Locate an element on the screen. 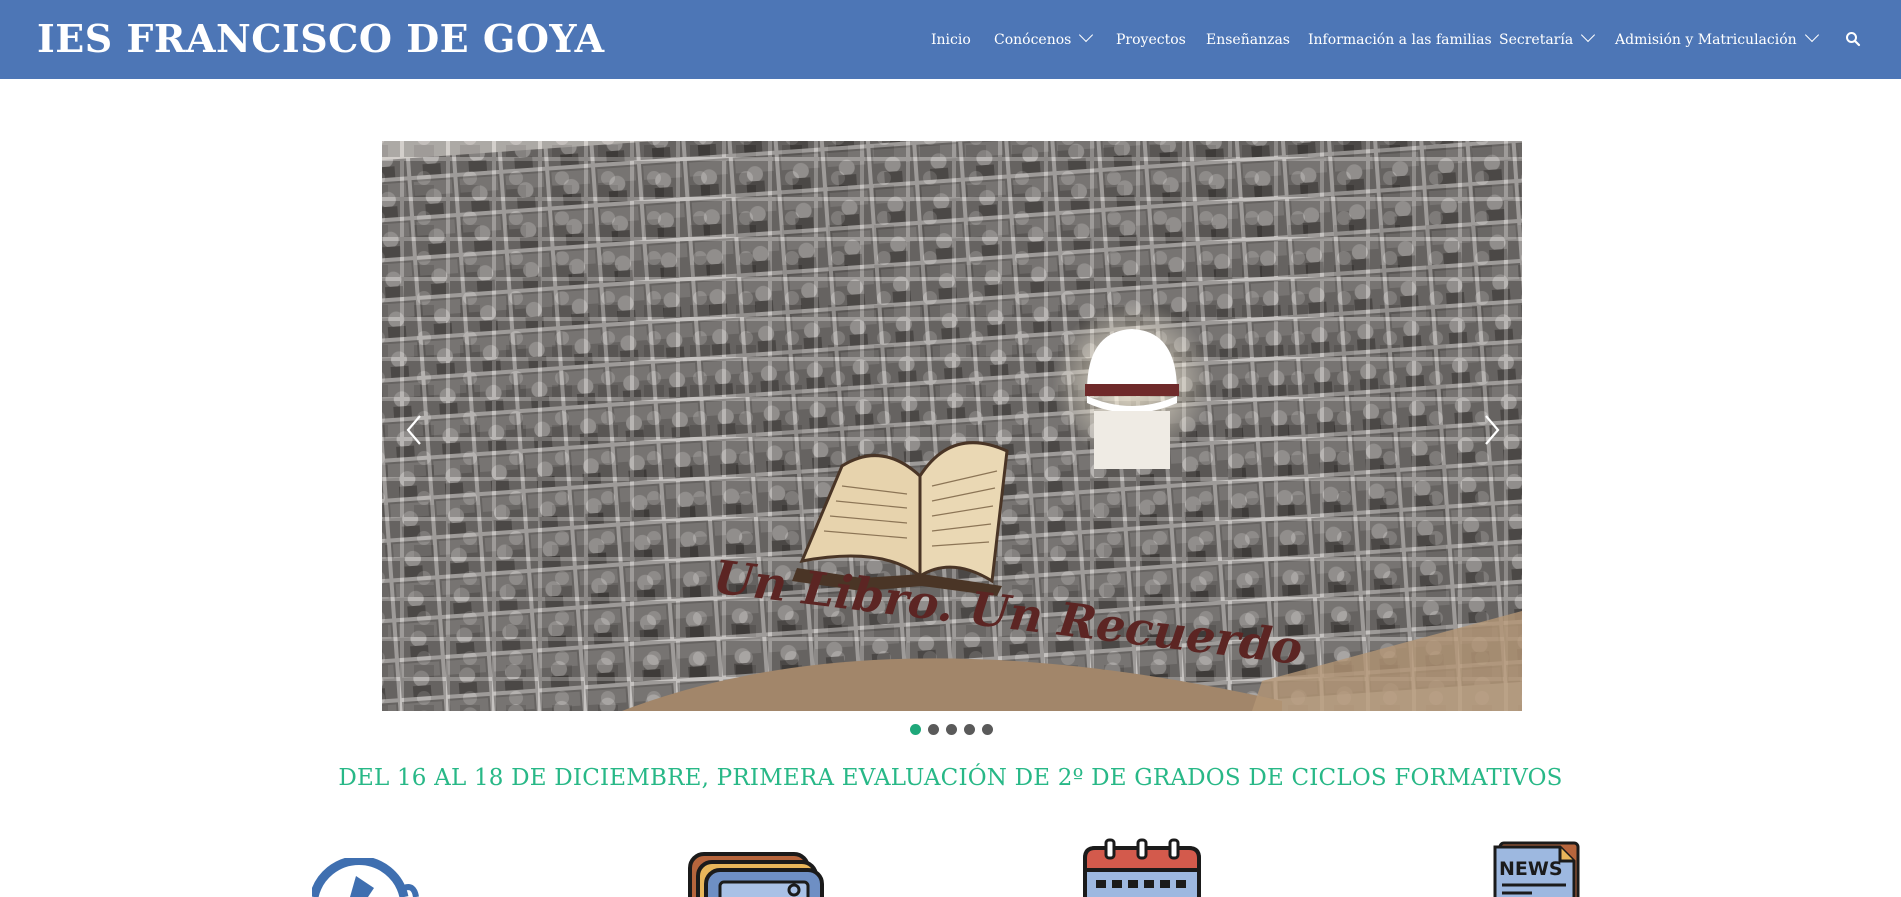 The height and width of the screenshot is (897, 1901). music-note-icon is located at coordinates (364, 876).